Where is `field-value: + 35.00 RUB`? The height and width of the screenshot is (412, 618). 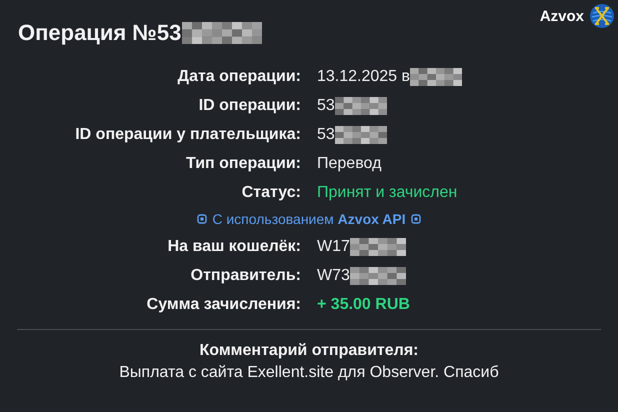 field-value: + 35.00 RUB is located at coordinates (363, 305).